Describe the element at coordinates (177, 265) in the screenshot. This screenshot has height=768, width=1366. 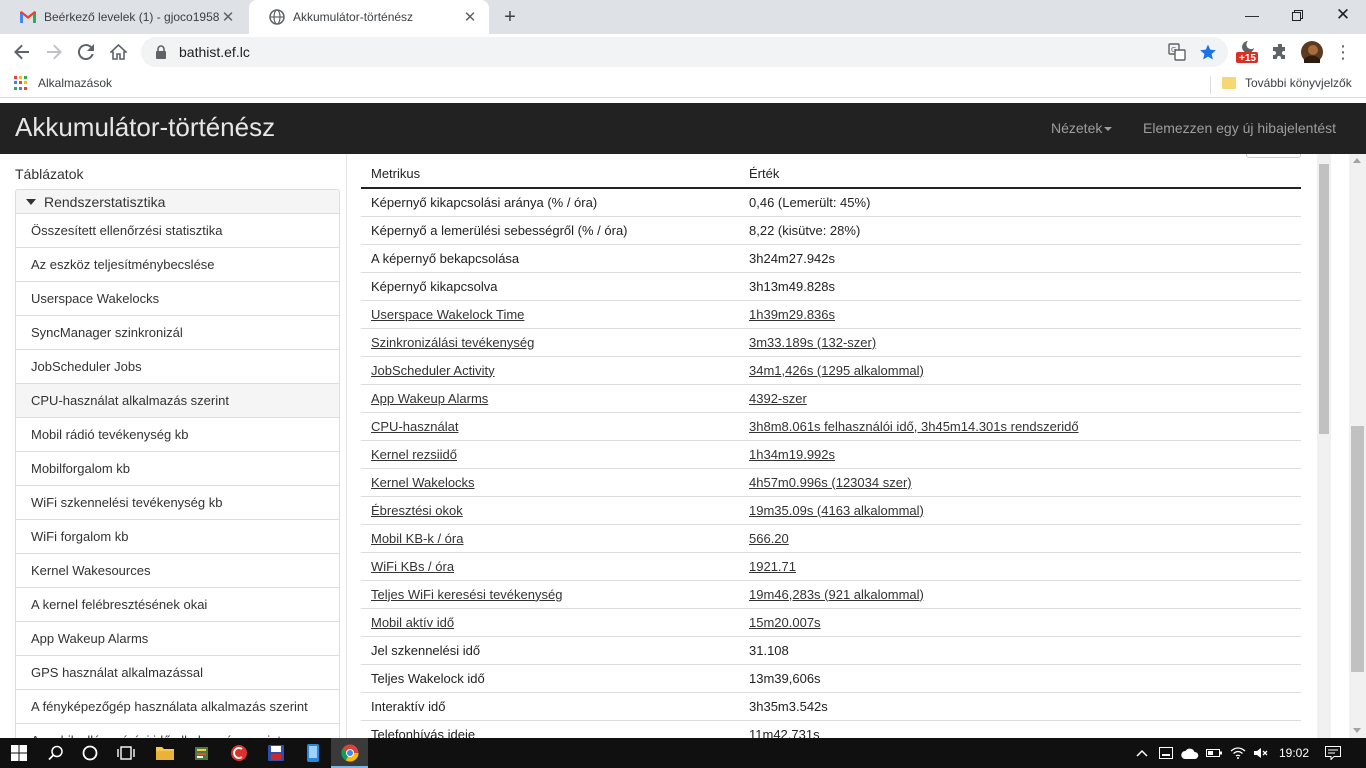
I see `sidebar-item: Az eszköz teljesítménybecslése` at that location.